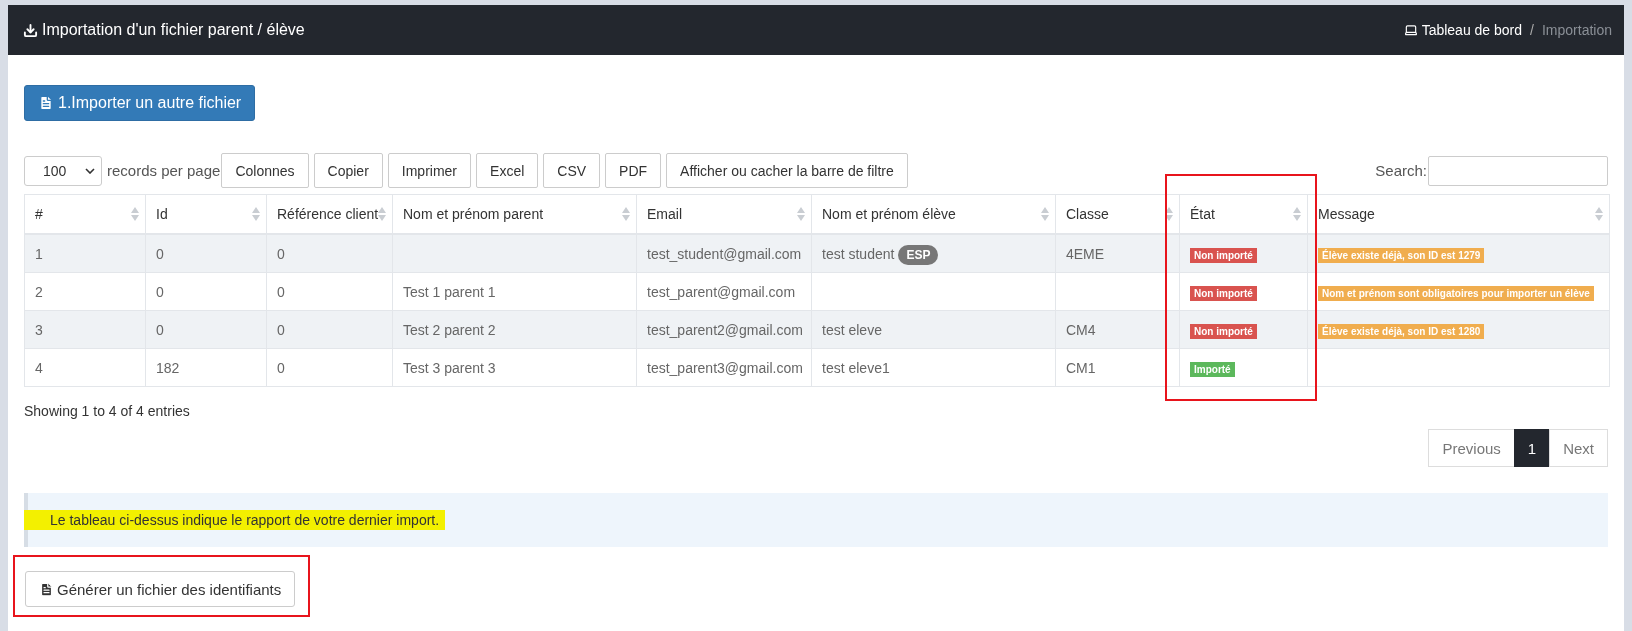  What do you see at coordinates (235, 520) in the screenshot?
I see `info-text: Le tableau ci-dessus indique le rapport de votre dernier import.` at bounding box center [235, 520].